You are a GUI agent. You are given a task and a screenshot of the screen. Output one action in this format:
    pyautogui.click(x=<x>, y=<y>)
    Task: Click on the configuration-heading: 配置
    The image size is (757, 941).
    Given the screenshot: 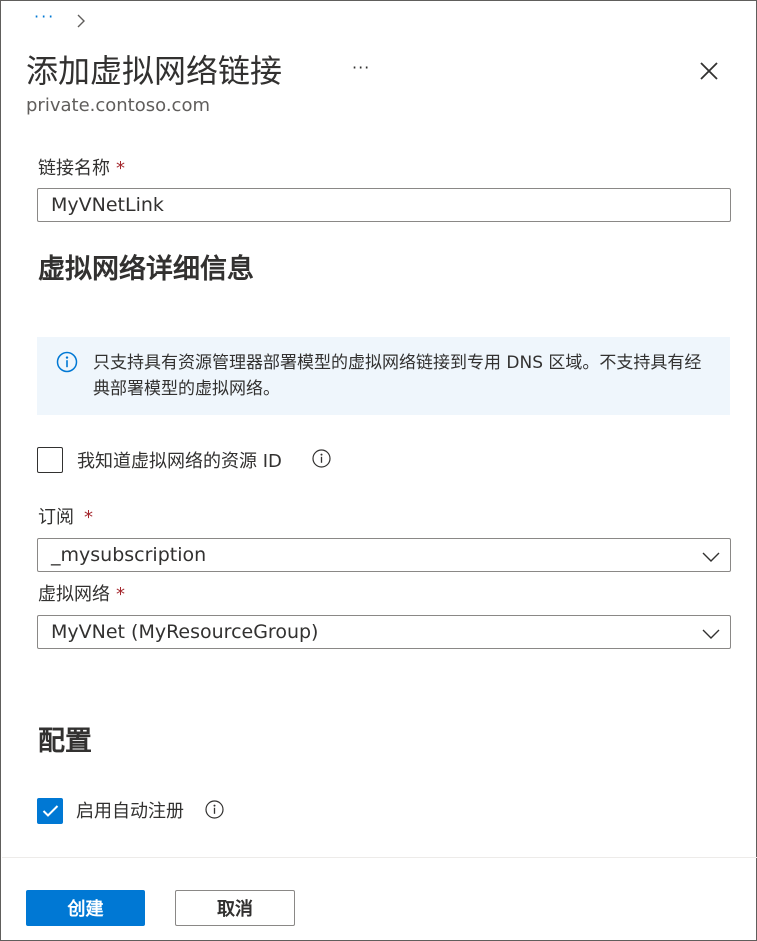 What is the action you would take?
    pyautogui.click(x=65, y=741)
    